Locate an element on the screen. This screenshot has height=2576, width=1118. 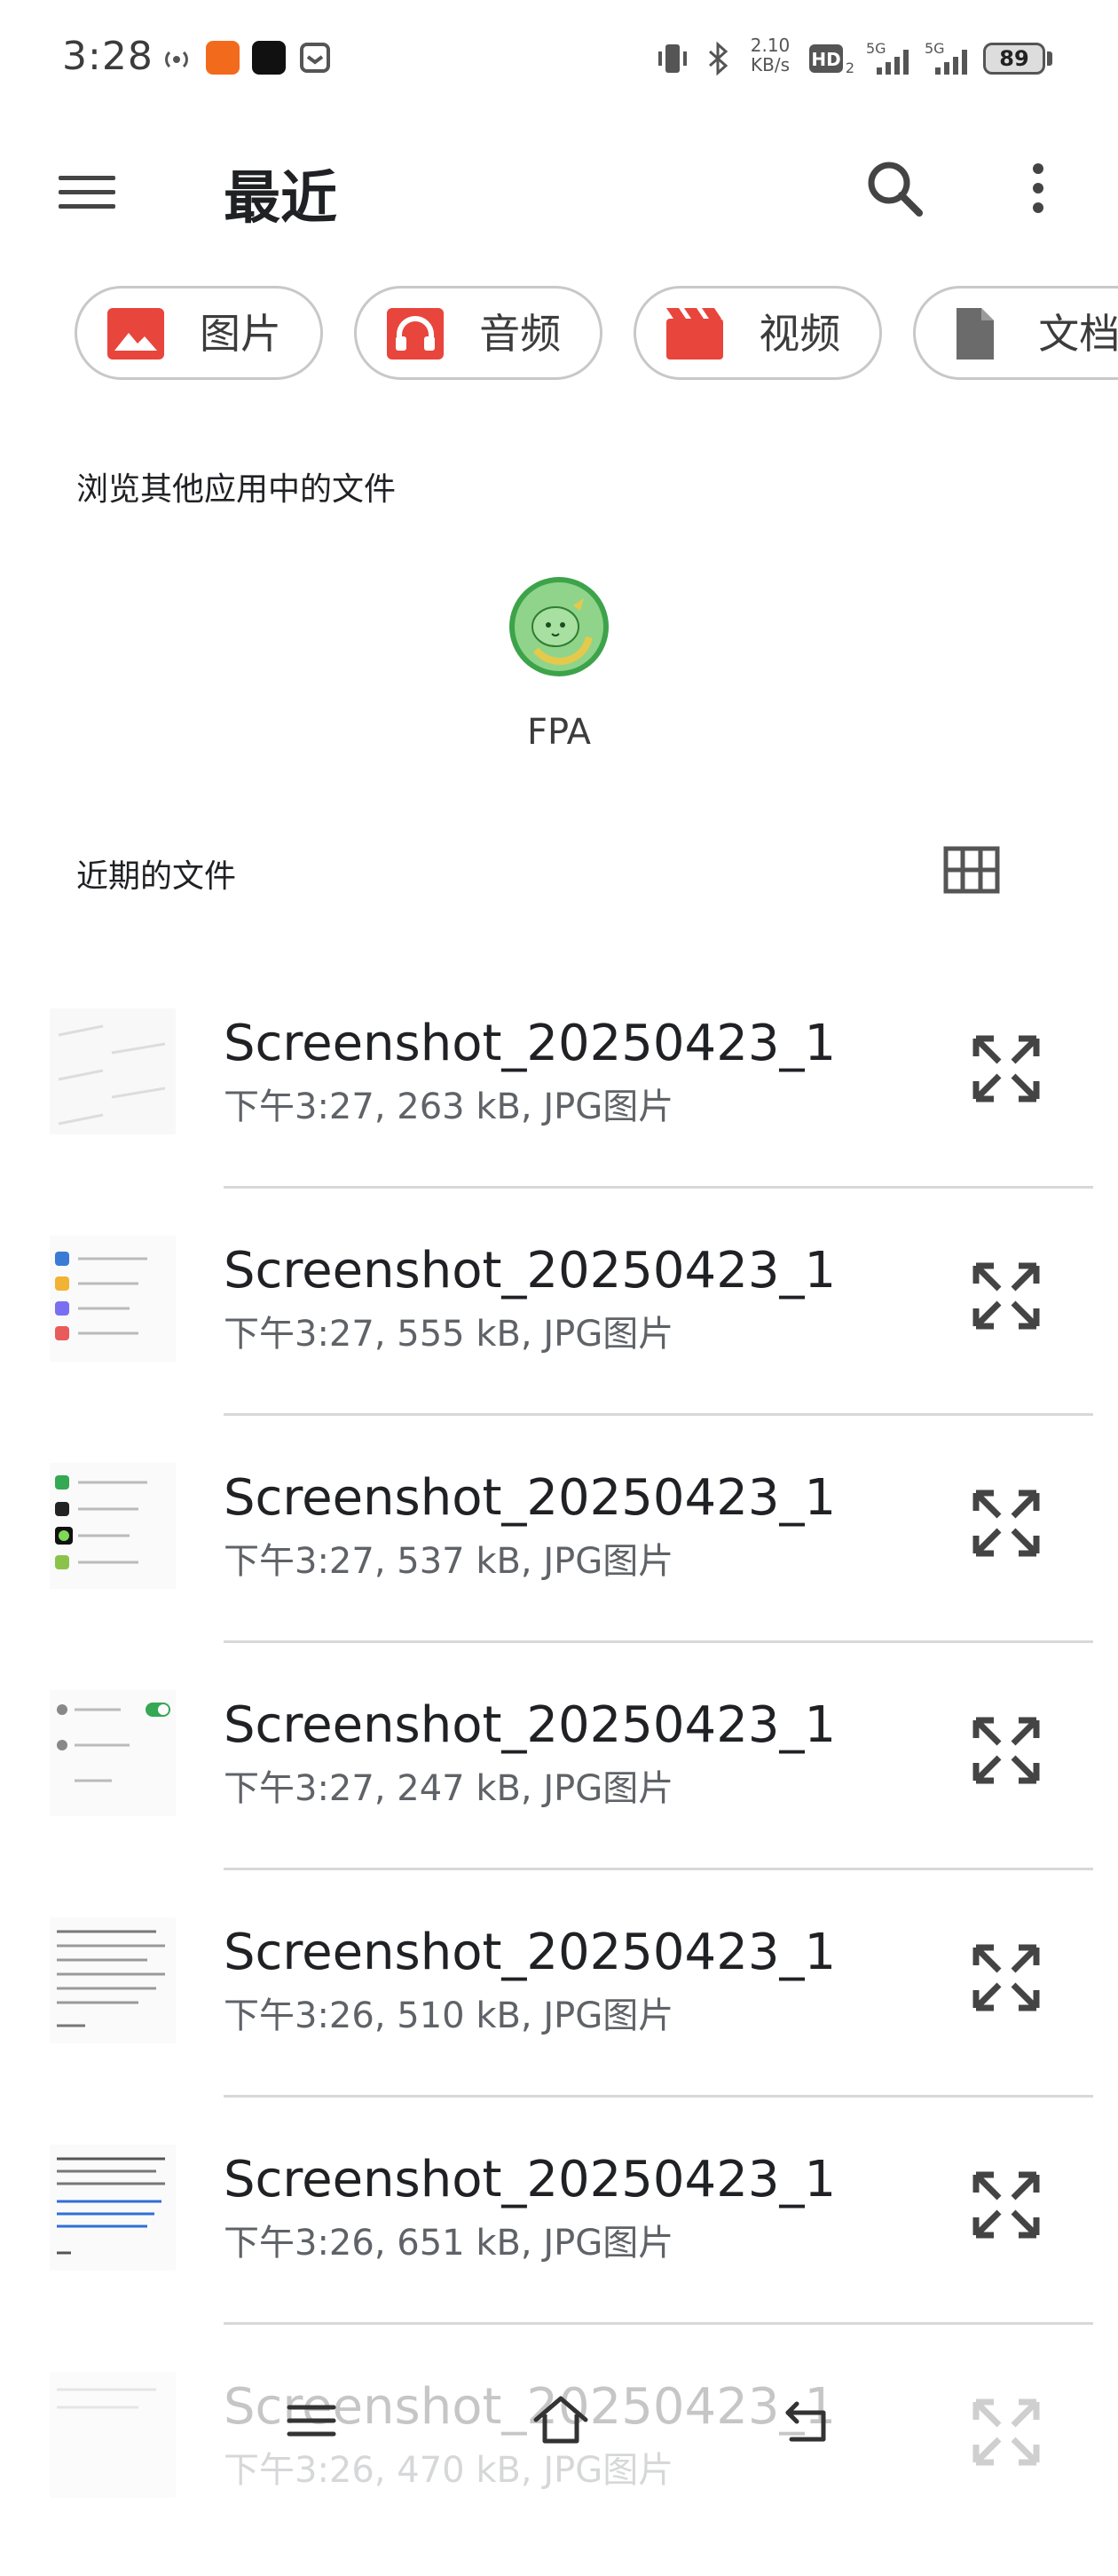
filter-chip-row: 图片 音频 视频 文档 is located at coordinates (596, 335).